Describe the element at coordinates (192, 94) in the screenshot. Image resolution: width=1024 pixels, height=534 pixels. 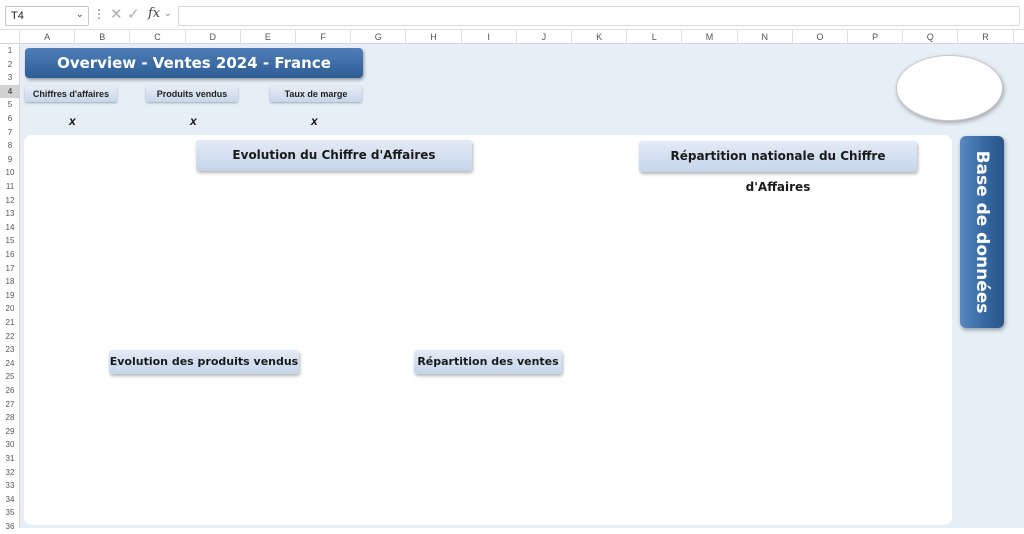
I see `produits-vendus-button: Produits vendus` at that location.